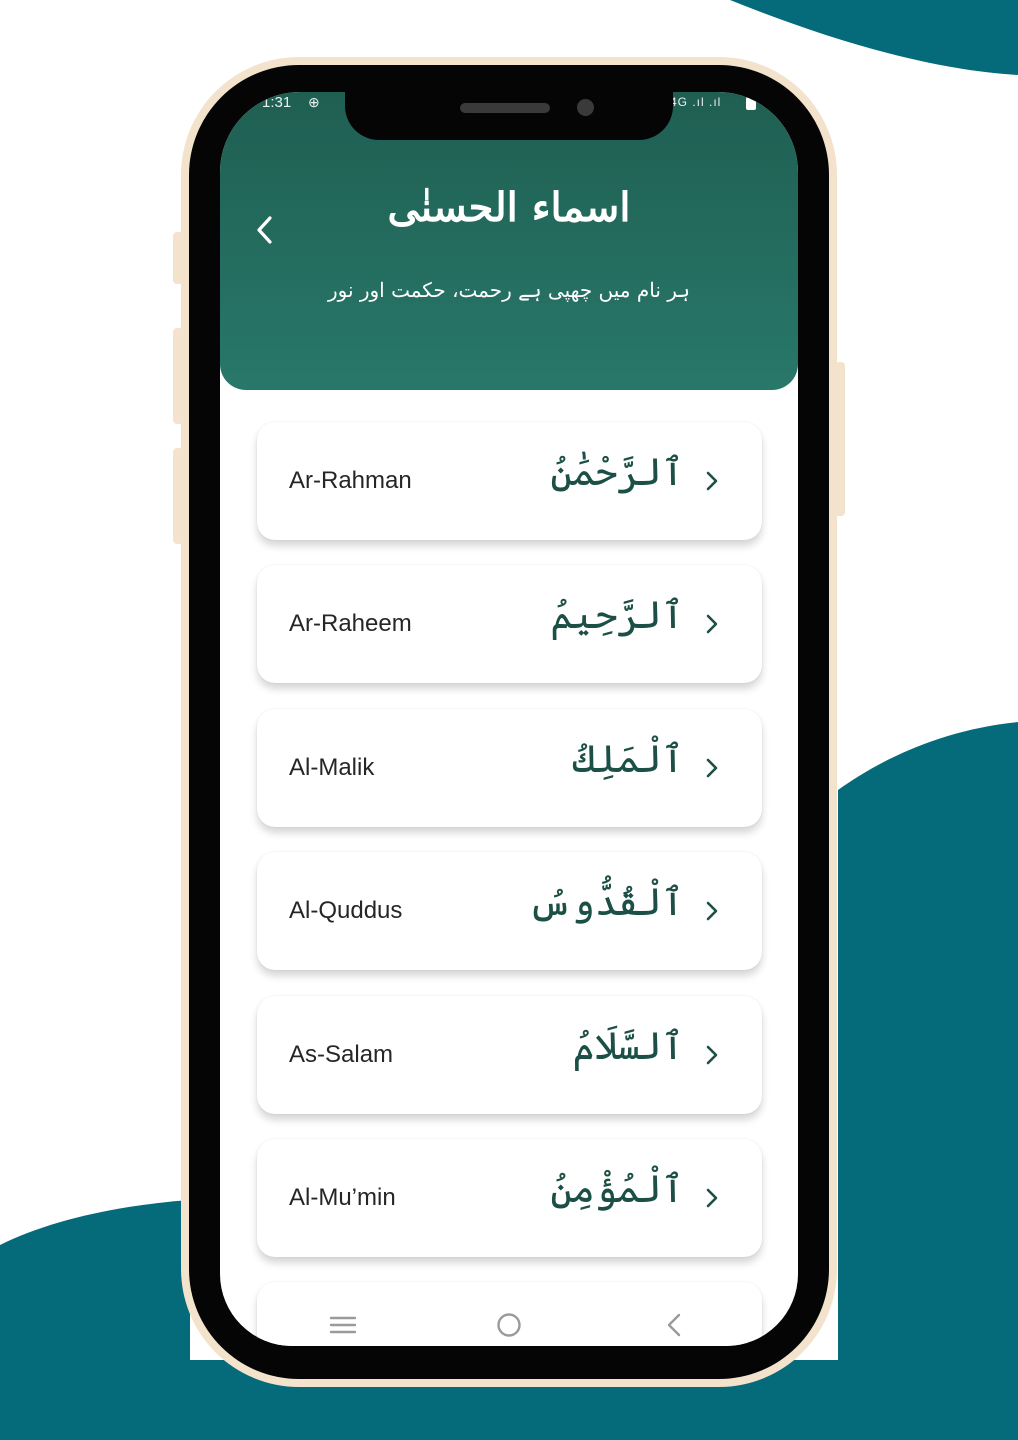  What do you see at coordinates (509, 624) in the screenshot?
I see `name-card: Ar-Raheem ٱلرَّحِيمُ` at bounding box center [509, 624].